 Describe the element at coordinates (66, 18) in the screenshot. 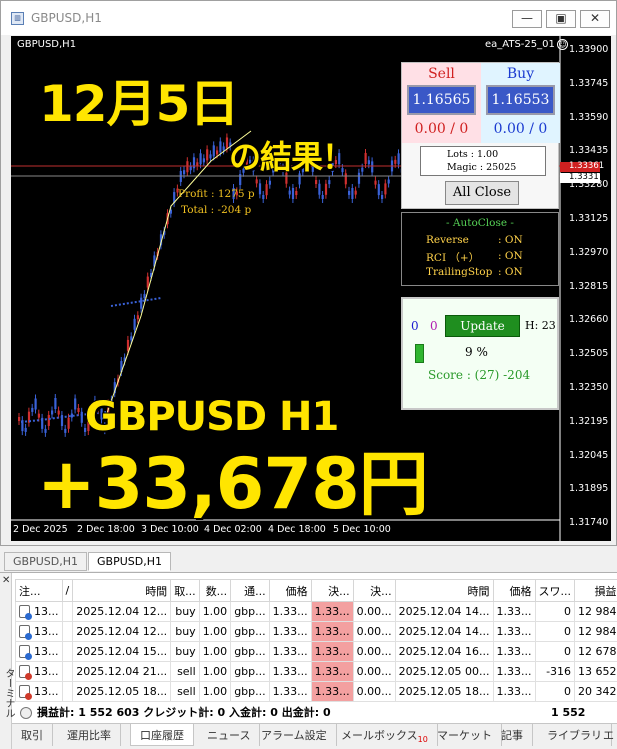

I see `window-title: GBPUSD,H1` at that location.